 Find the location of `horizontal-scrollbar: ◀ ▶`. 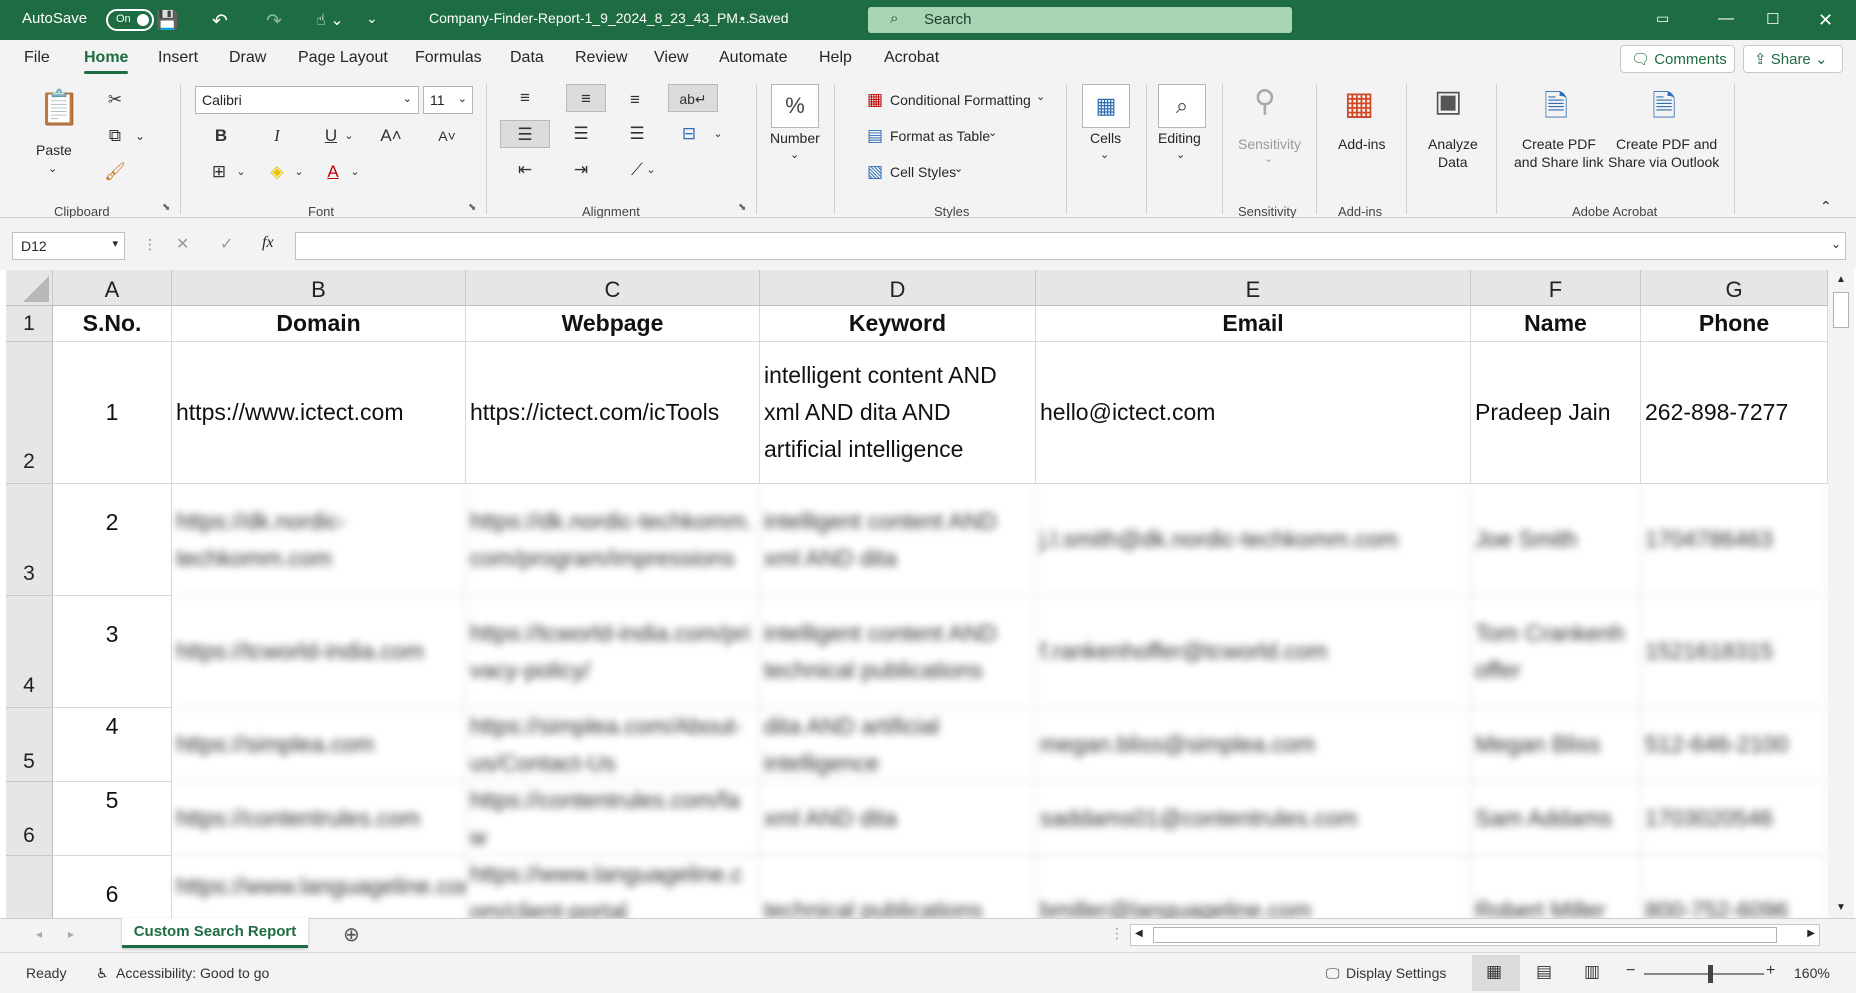

horizontal-scrollbar: ◀ ▶ is located at coordinates (1475, 935).